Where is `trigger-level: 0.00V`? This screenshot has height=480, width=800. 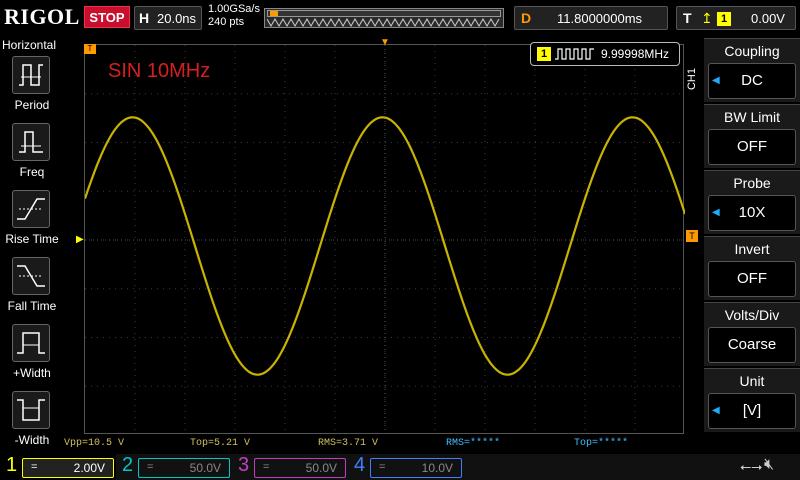 trigger-level: 0.00V is located at coordinates (768, 18).